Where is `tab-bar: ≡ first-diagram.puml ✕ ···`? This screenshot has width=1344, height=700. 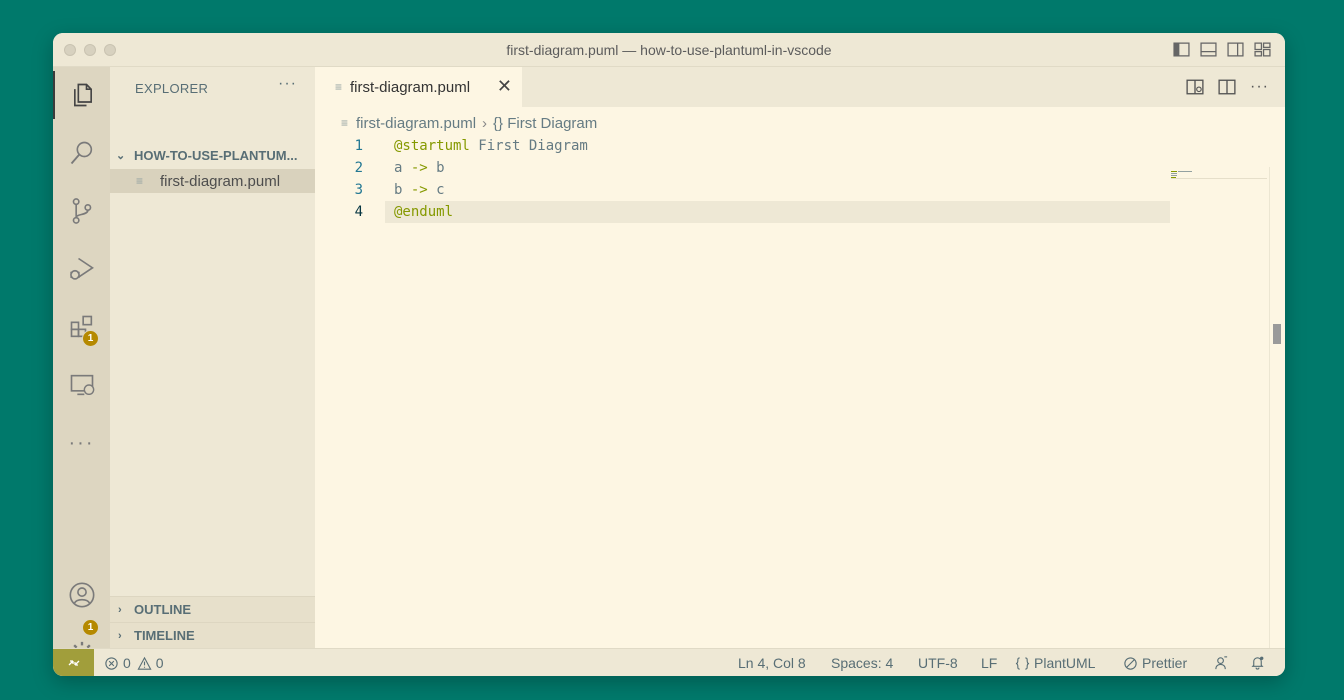
tab-bar: ≡ first-diagram.puml ✕ ··· is located at coordinates (800, 87).